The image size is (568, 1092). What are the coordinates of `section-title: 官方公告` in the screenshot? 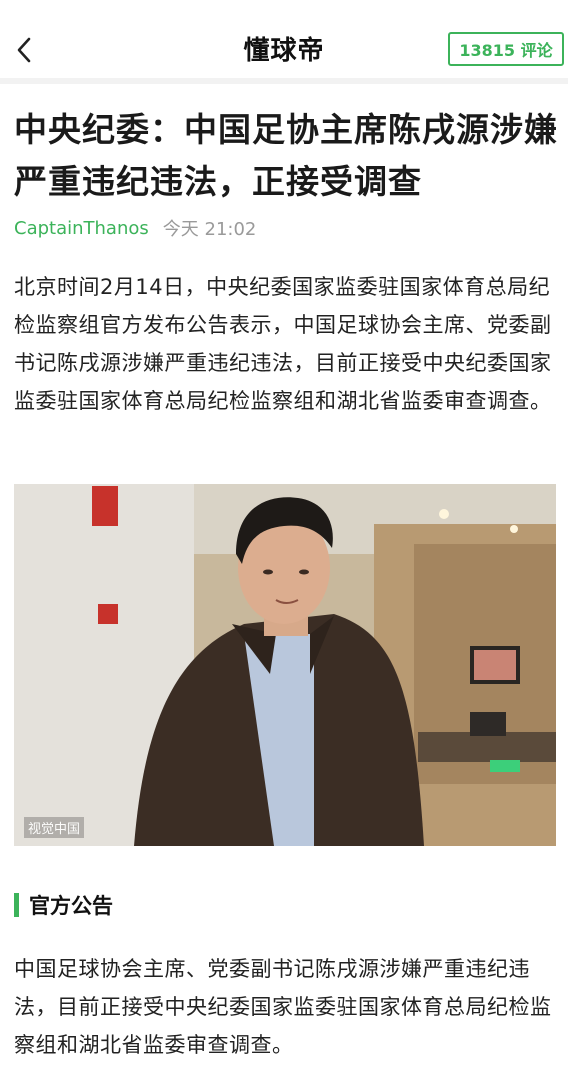 It's located at (71, 906).